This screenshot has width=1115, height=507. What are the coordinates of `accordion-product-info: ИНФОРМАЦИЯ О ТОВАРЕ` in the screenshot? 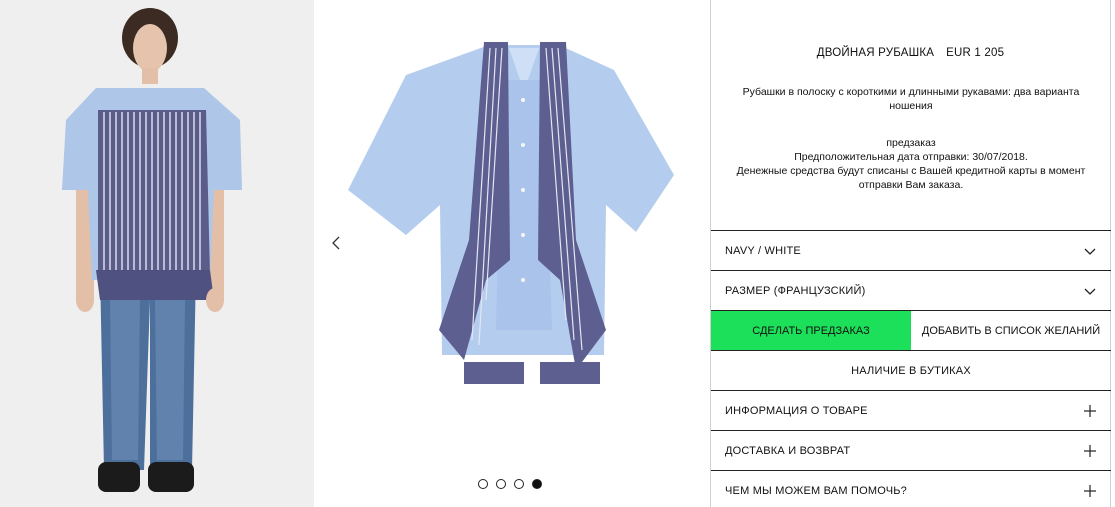 It's located at (911, 410).